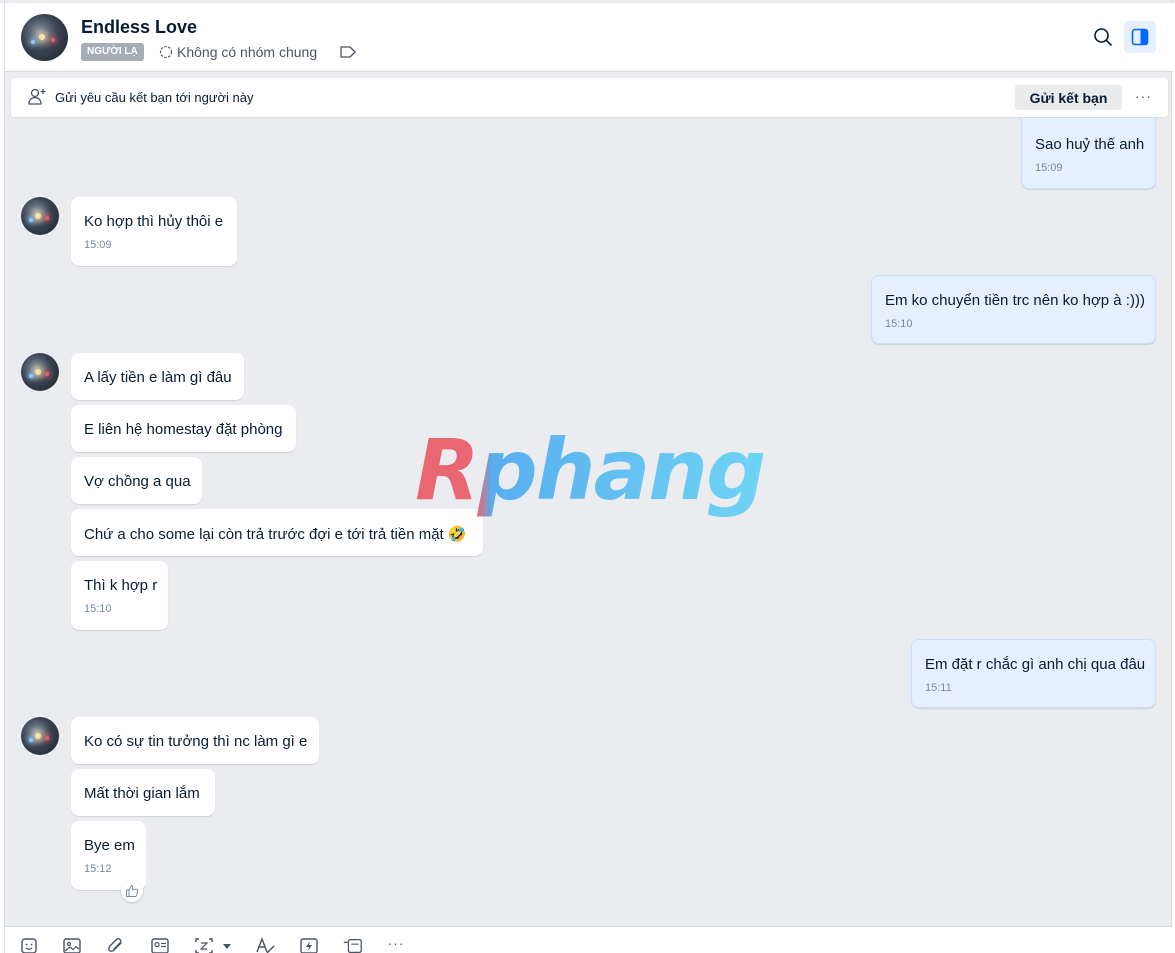  I want to click on message-time: 15:12, so click(98, 869).